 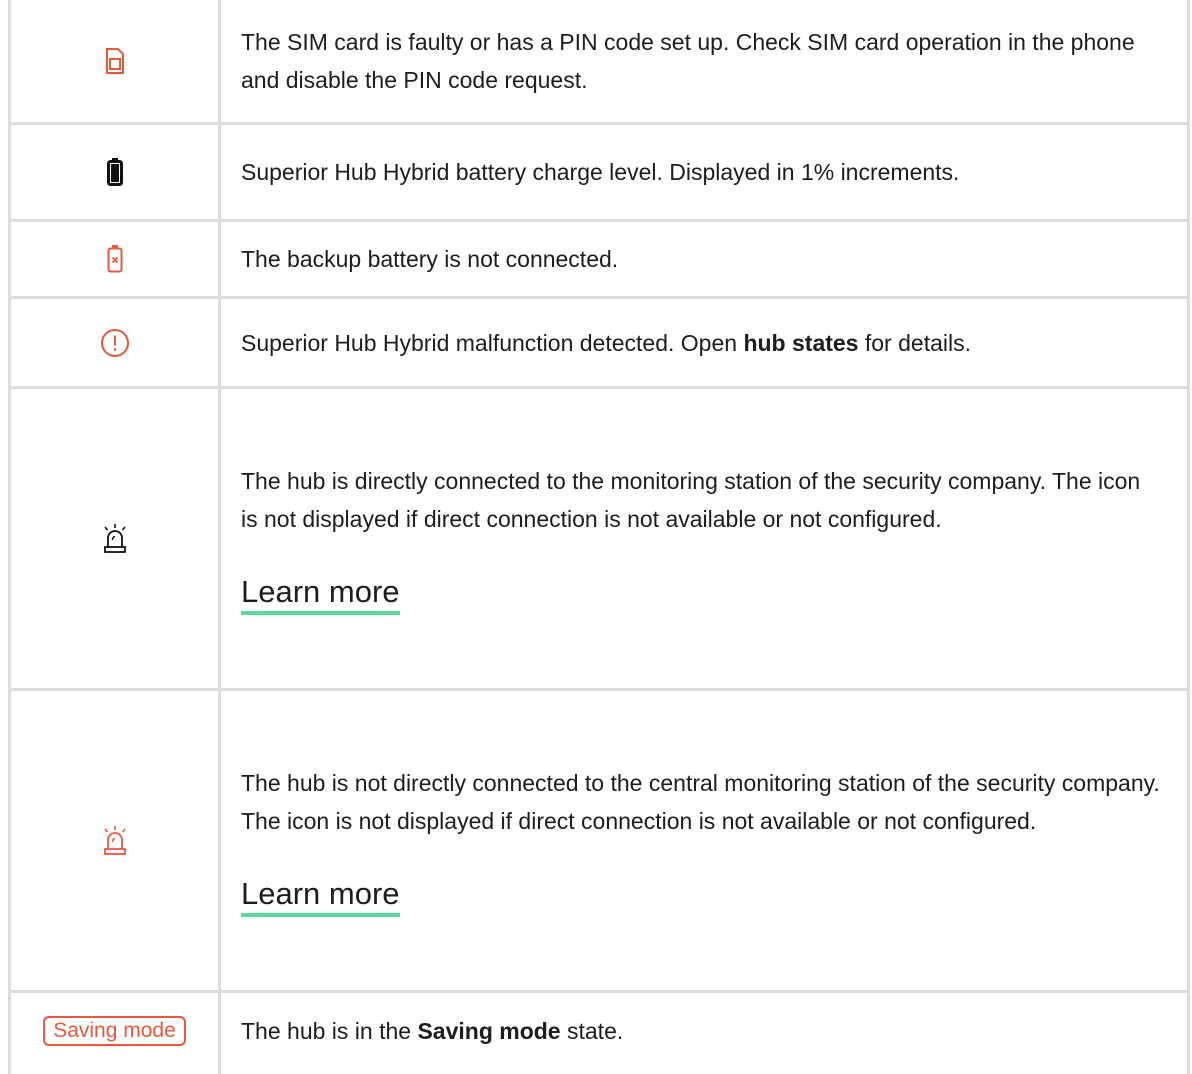 I want to click on table-row: The backup battery is not connected., so click(x=599, y=259).